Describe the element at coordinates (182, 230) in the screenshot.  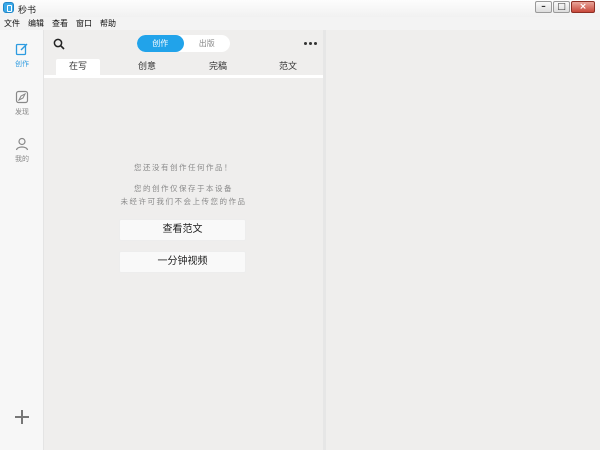
I see `view-samples-button: 查看范文` at that location.